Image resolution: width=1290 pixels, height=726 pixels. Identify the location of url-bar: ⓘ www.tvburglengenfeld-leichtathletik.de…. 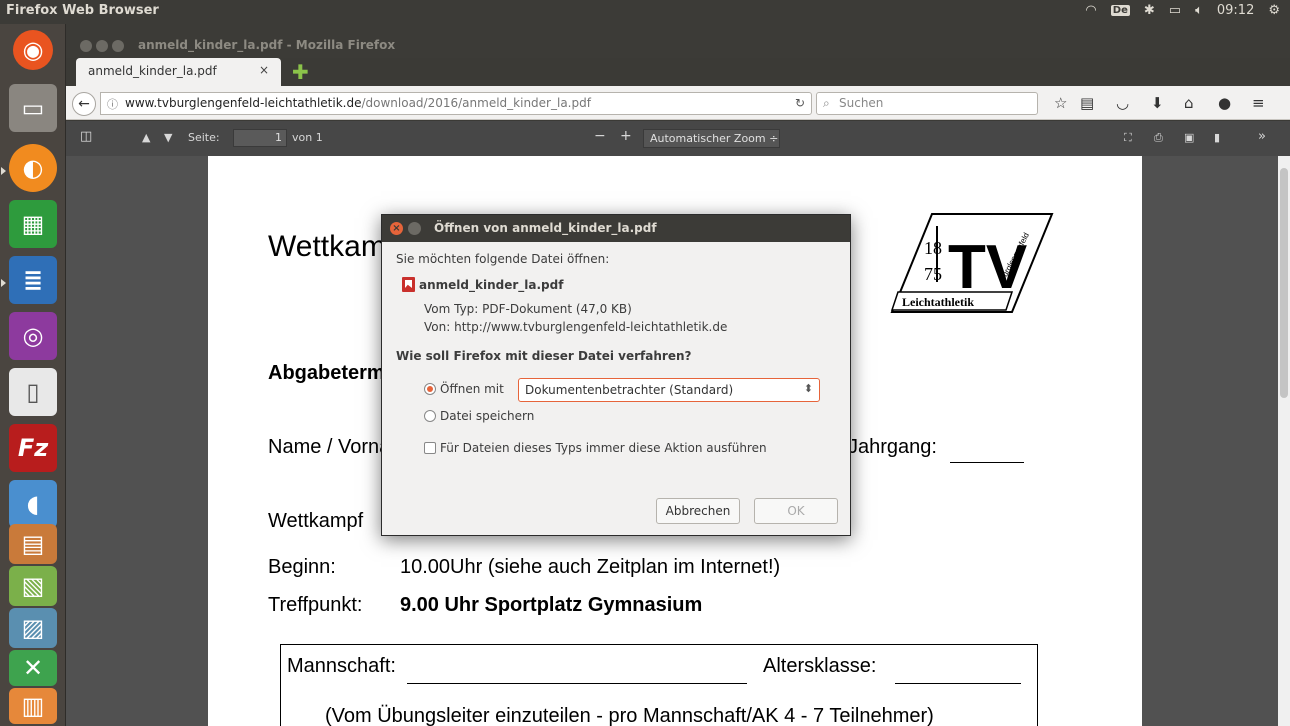
(456, 103).